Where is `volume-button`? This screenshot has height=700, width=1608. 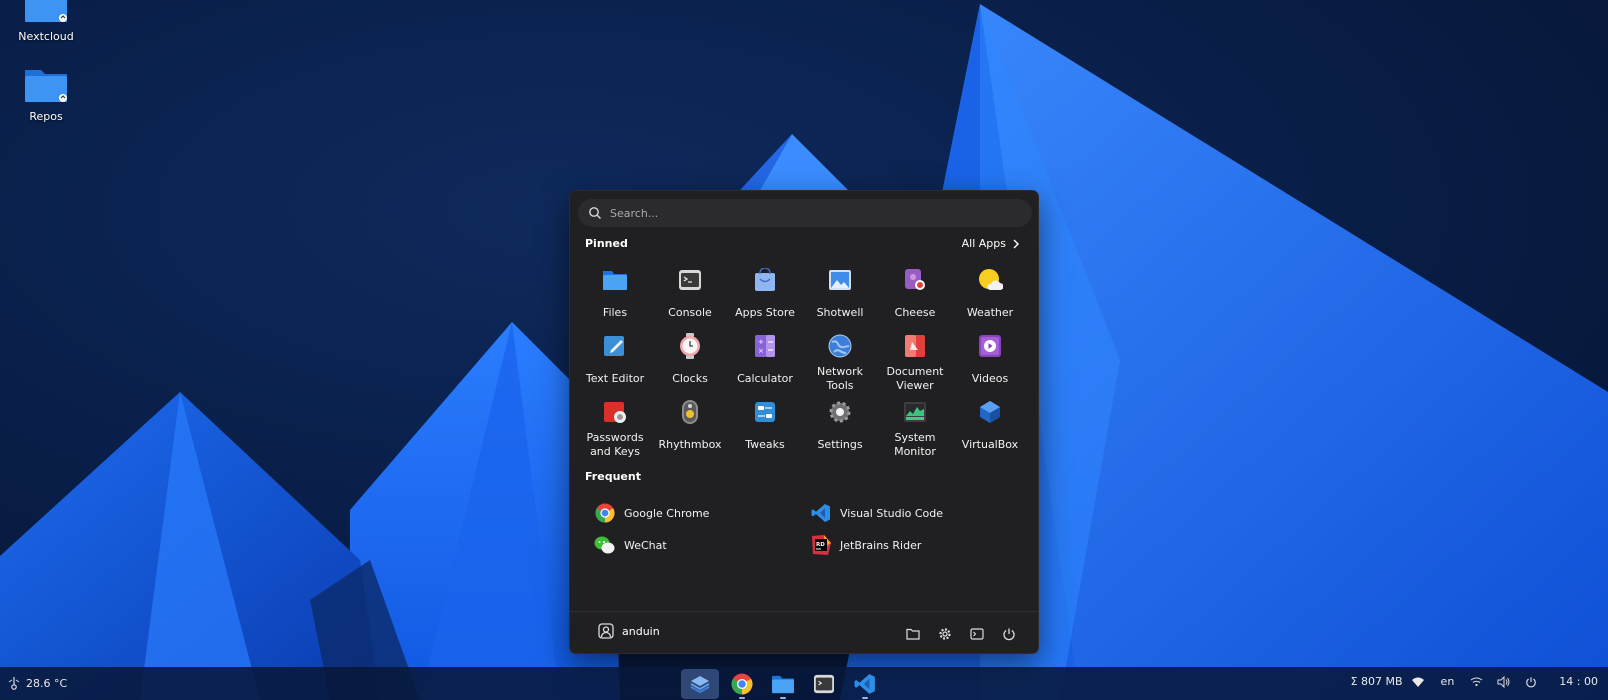 volume-button is located at coordinates (1504, 681).